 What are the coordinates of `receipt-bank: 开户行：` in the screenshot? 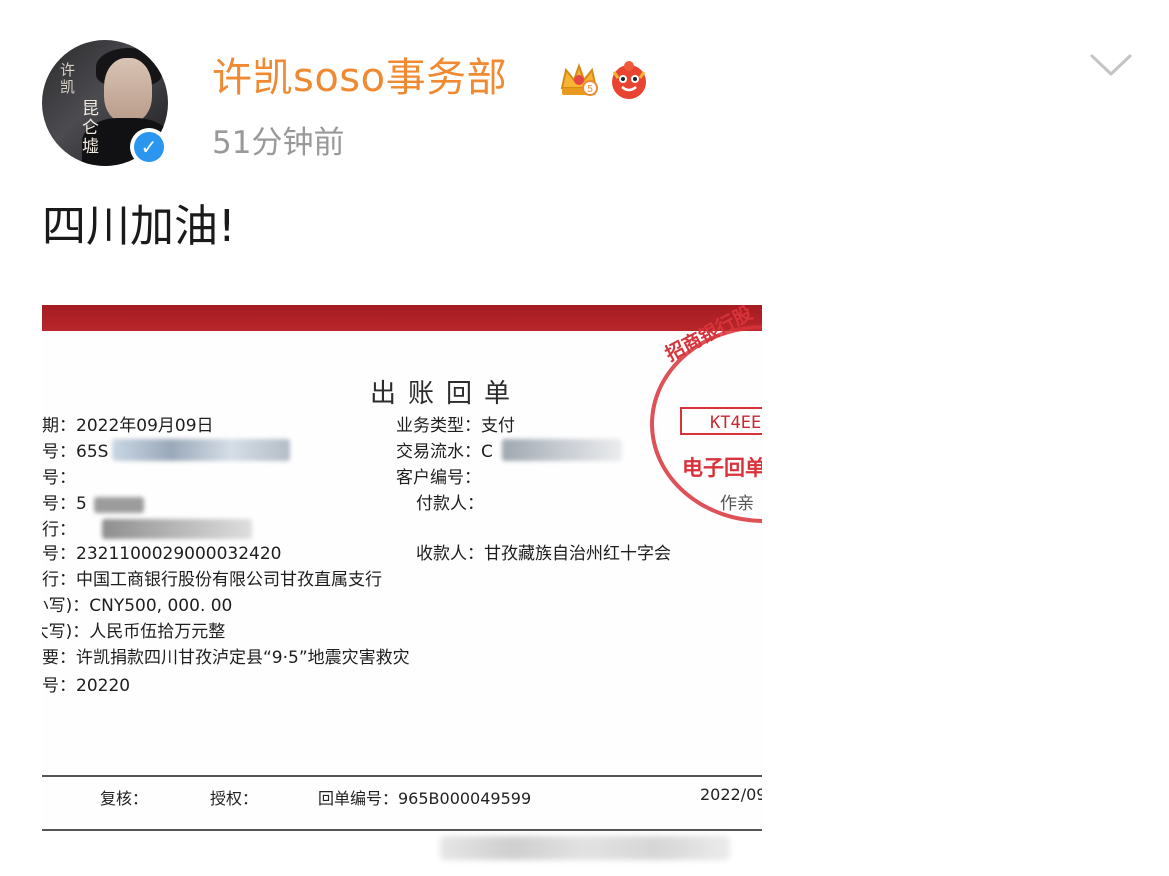 It's located at (59, 530).